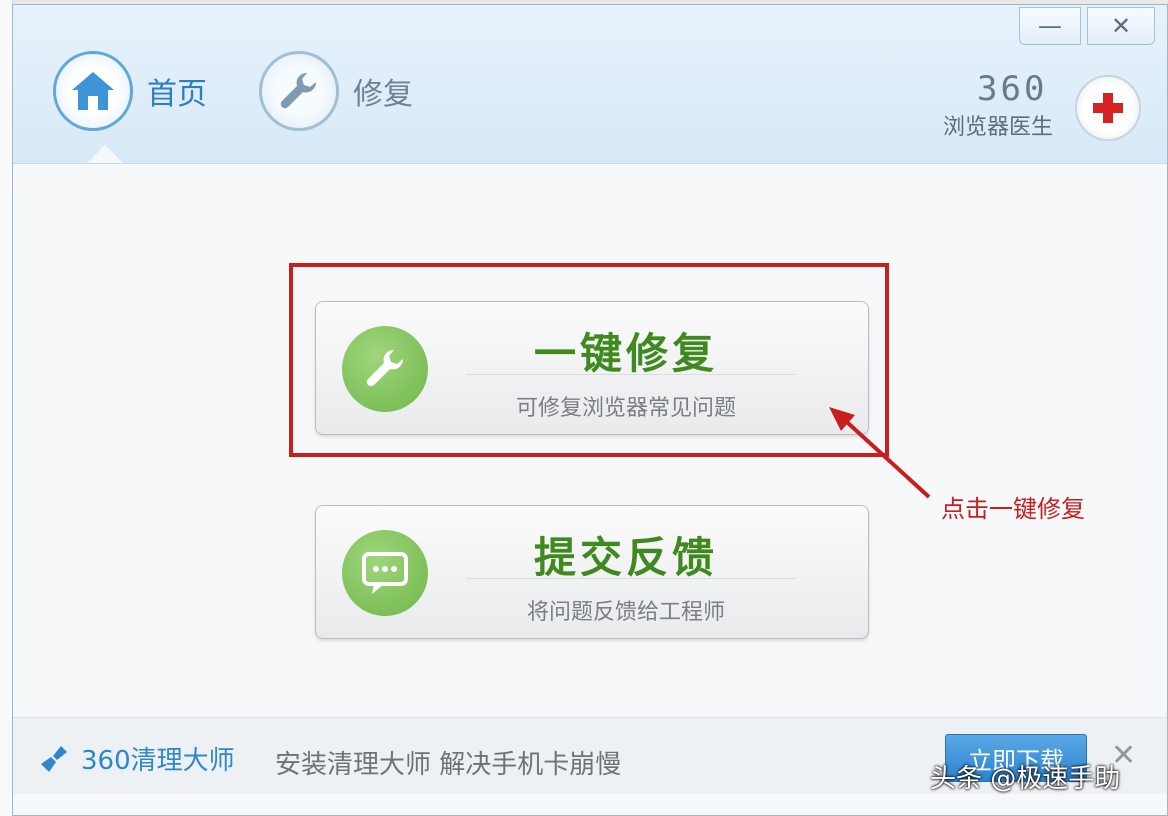 The width and height of the screenshot is (1168, 816). I want to click on chat-bubble-icon, so click(385, 573).